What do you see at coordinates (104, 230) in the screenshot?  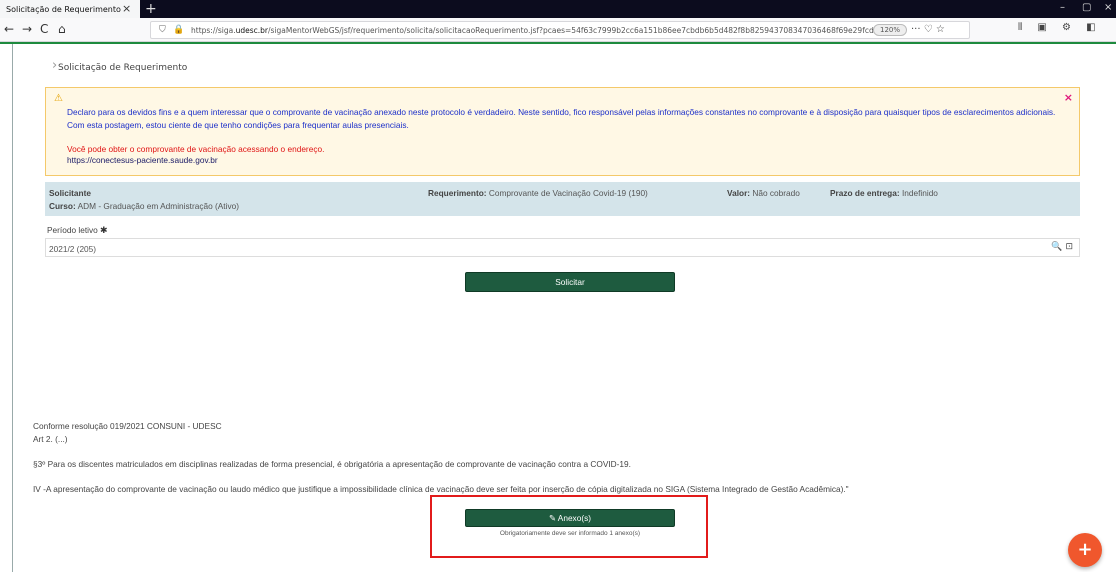 I see `required-asterisk-icon: ✱` at bounding box center [104, 230].